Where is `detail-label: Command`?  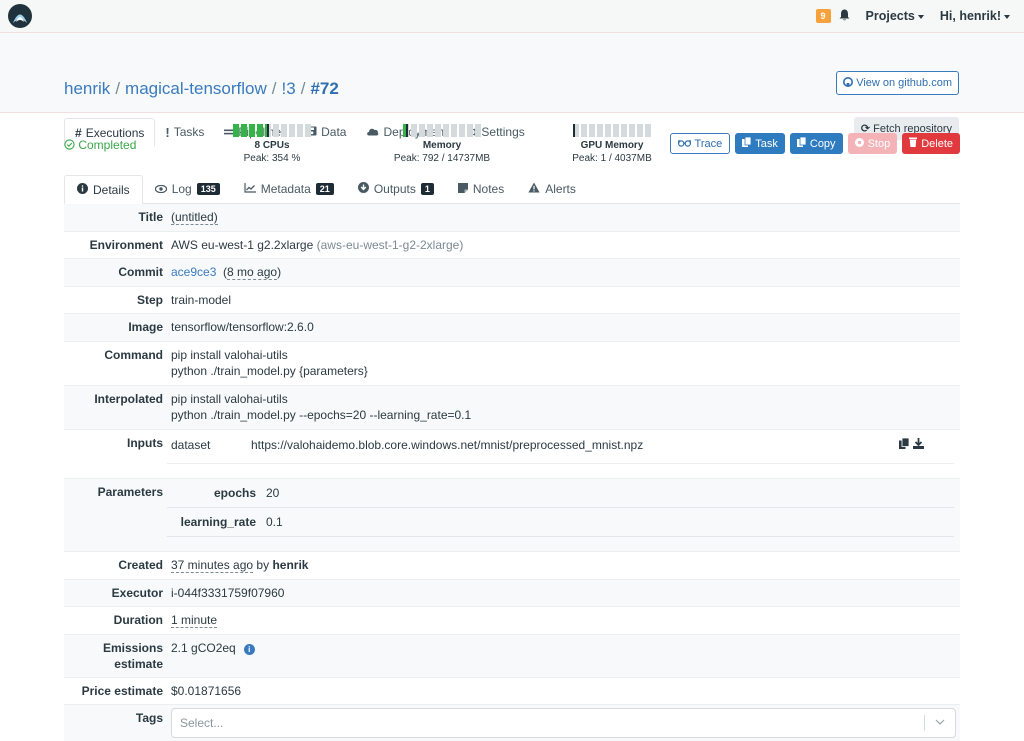
detail-label: Command is located at coordinates (133, 354).